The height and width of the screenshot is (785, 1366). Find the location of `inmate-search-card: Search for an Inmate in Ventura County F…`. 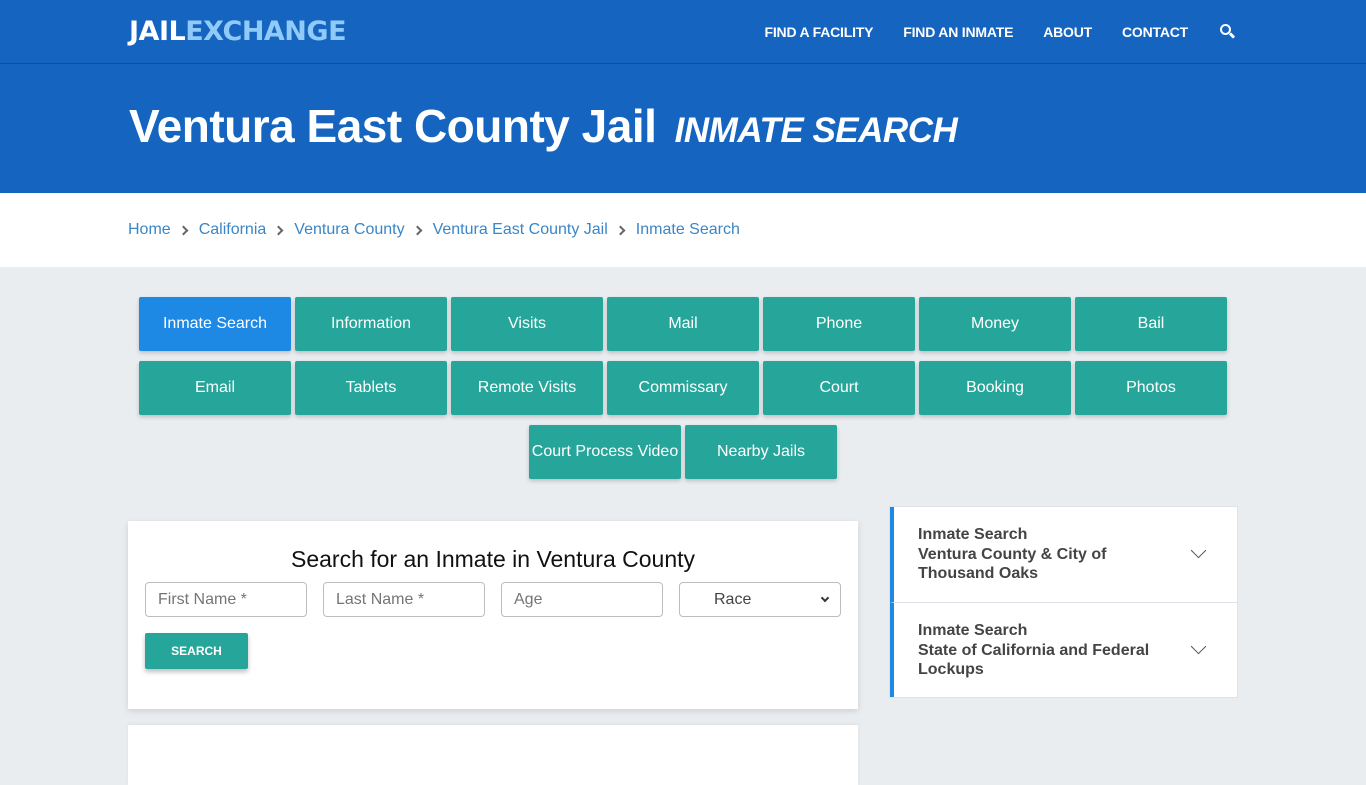

inmate-search-card: Search for an Inmate in Ventura County F… is located at coordinates (493, 615).